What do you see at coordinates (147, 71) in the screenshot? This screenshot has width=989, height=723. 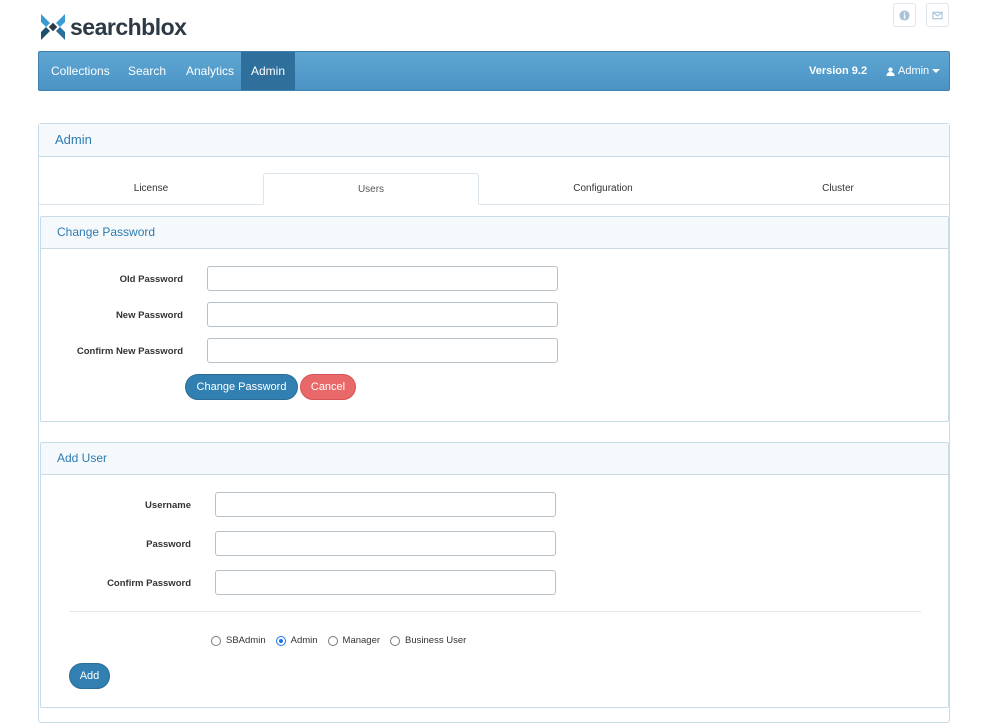 I see `nav-search: Search` at bounding box center [147, 71].